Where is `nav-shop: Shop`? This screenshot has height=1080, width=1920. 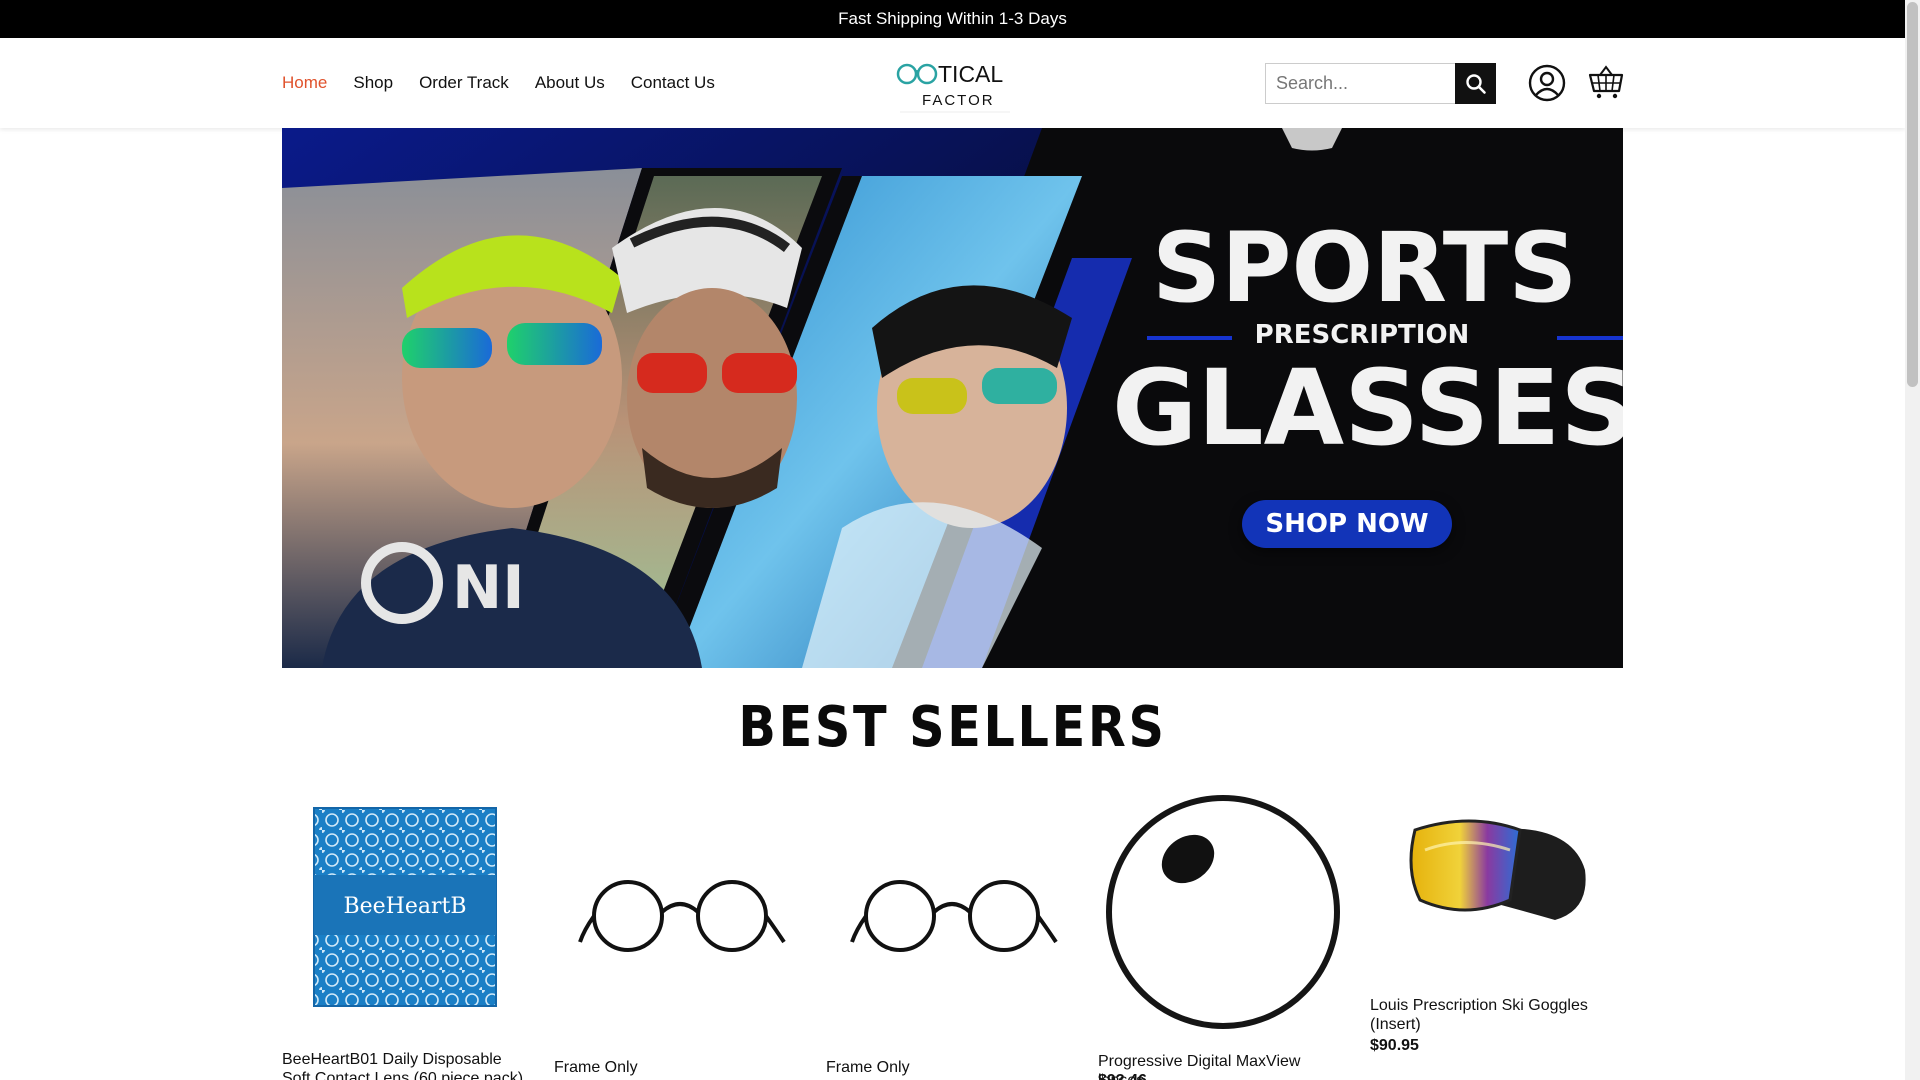
nav-shop: Shop is located at coordinates (373, 83).